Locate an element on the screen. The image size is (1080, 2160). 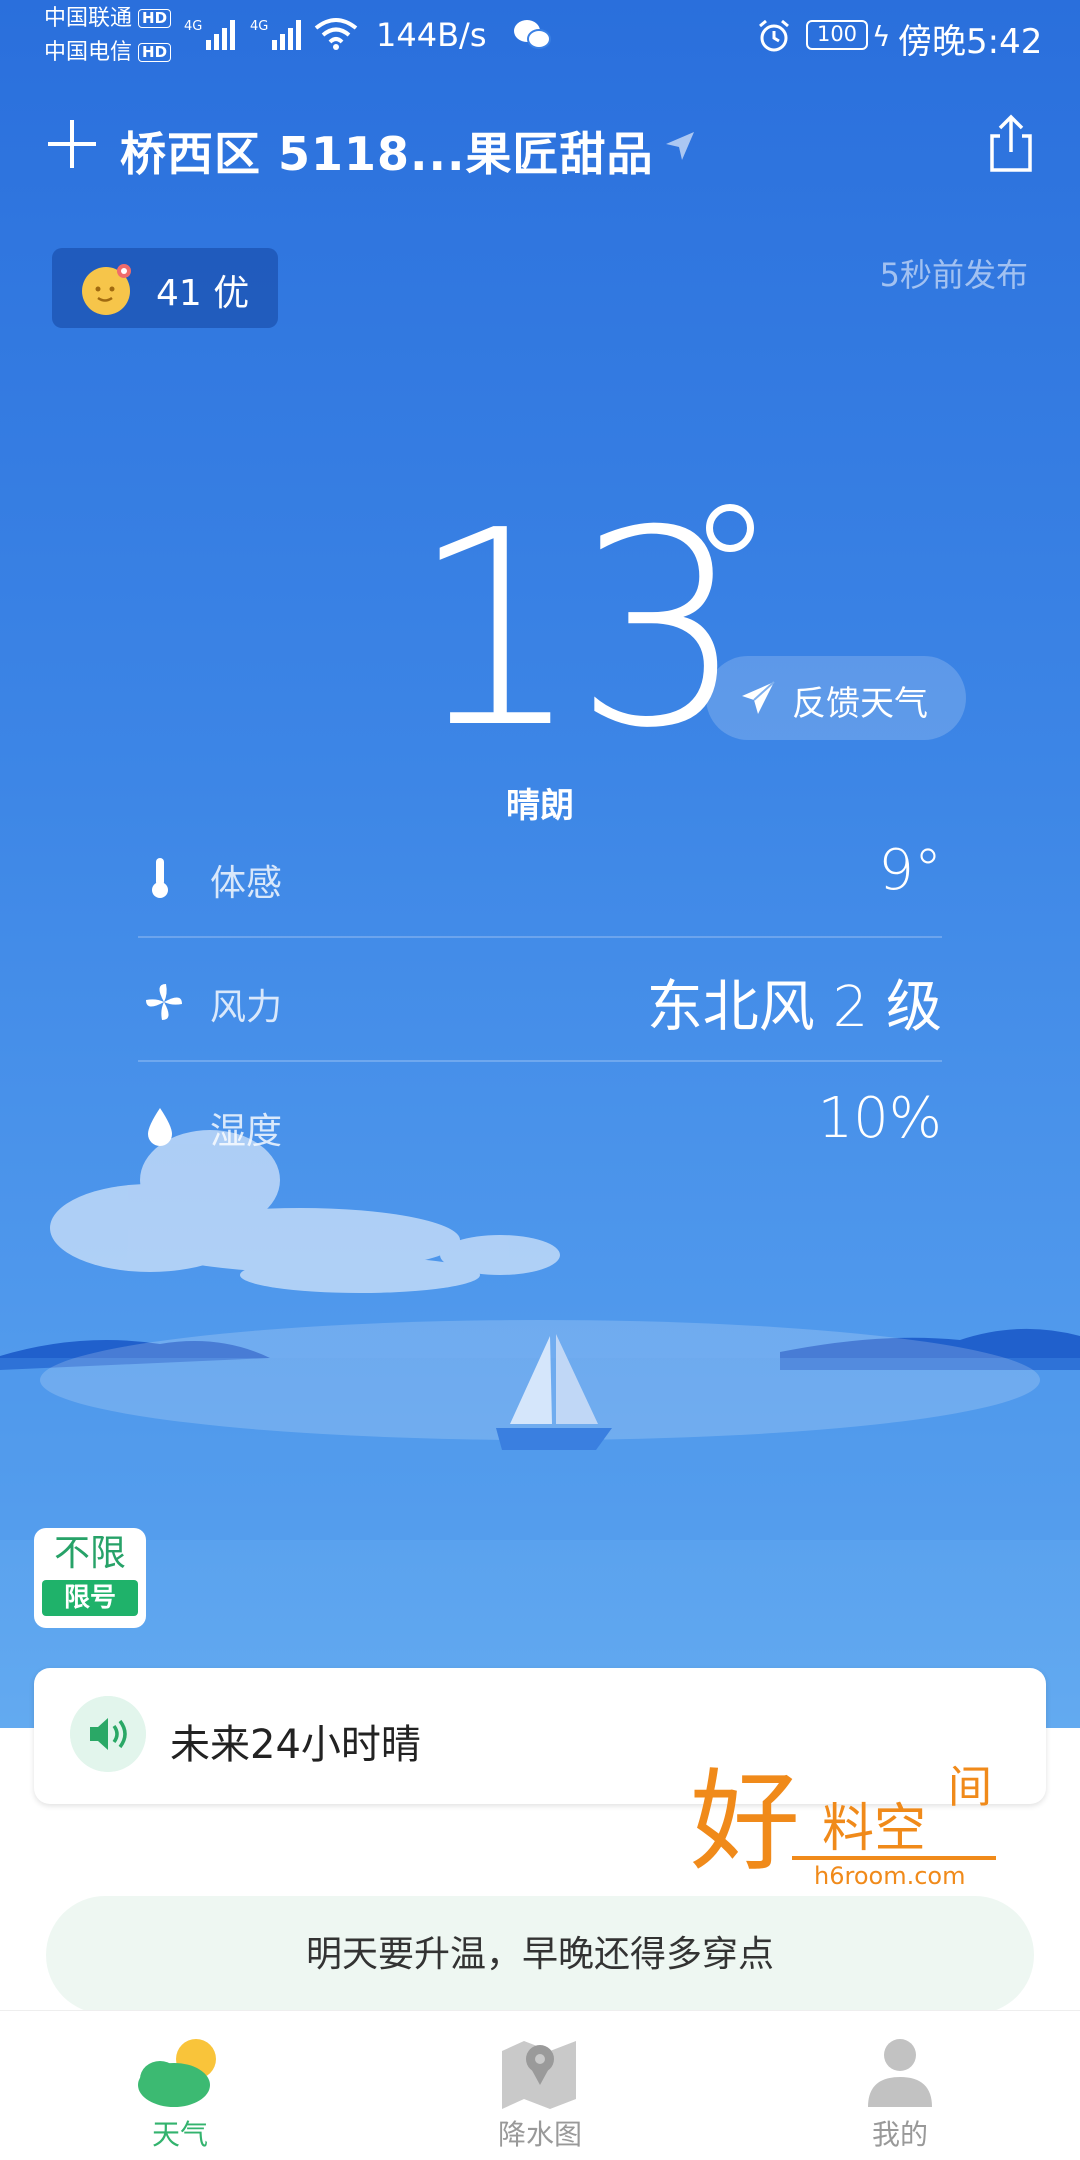
share-button is located at coordinates (1011, 144).